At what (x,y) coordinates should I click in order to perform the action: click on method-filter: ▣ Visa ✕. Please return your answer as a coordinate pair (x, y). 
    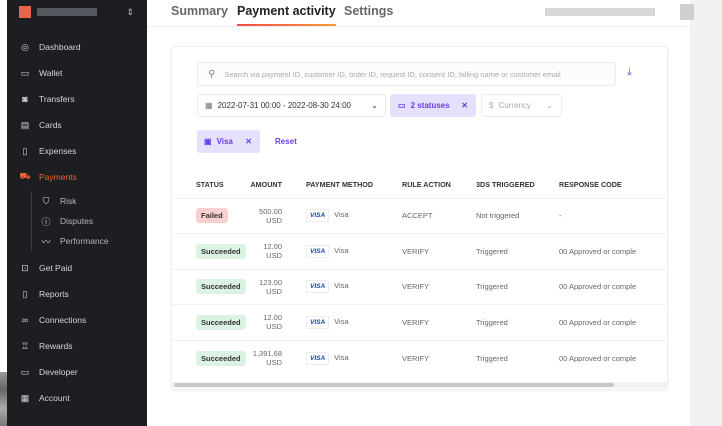
    Looking at the image, I should click on (228, 141).